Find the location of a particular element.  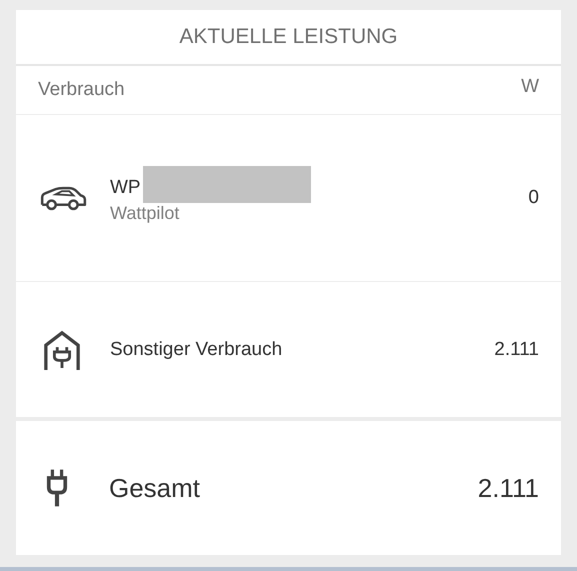

column-label: Verbrauch is located at coordinates (81, 90).